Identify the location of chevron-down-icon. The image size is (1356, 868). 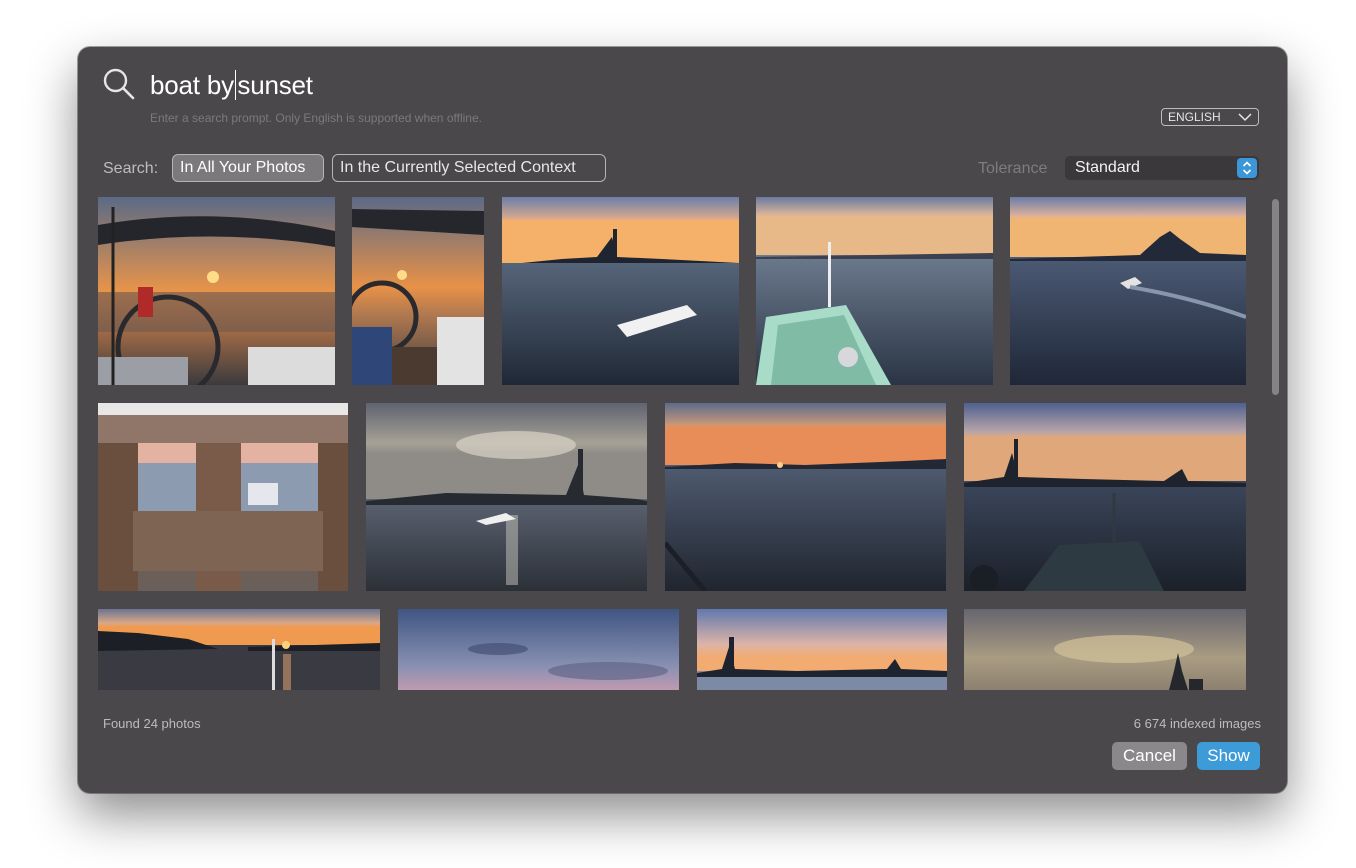
(1245, 117).